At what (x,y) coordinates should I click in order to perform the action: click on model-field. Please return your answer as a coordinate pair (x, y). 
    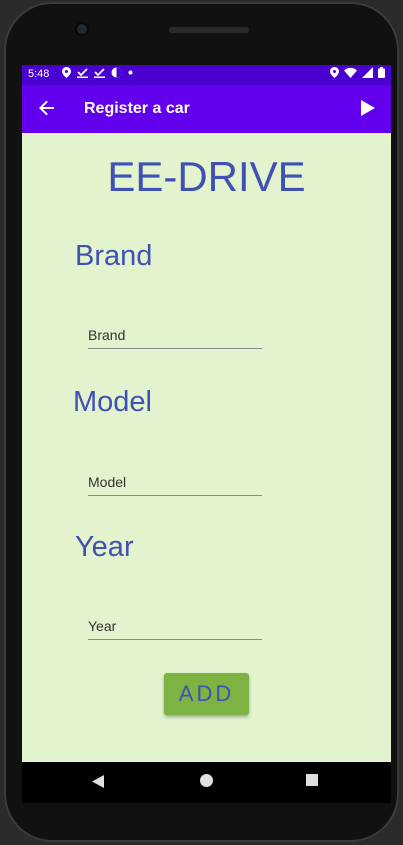
    Looking at the image, I should click on (175, 483).